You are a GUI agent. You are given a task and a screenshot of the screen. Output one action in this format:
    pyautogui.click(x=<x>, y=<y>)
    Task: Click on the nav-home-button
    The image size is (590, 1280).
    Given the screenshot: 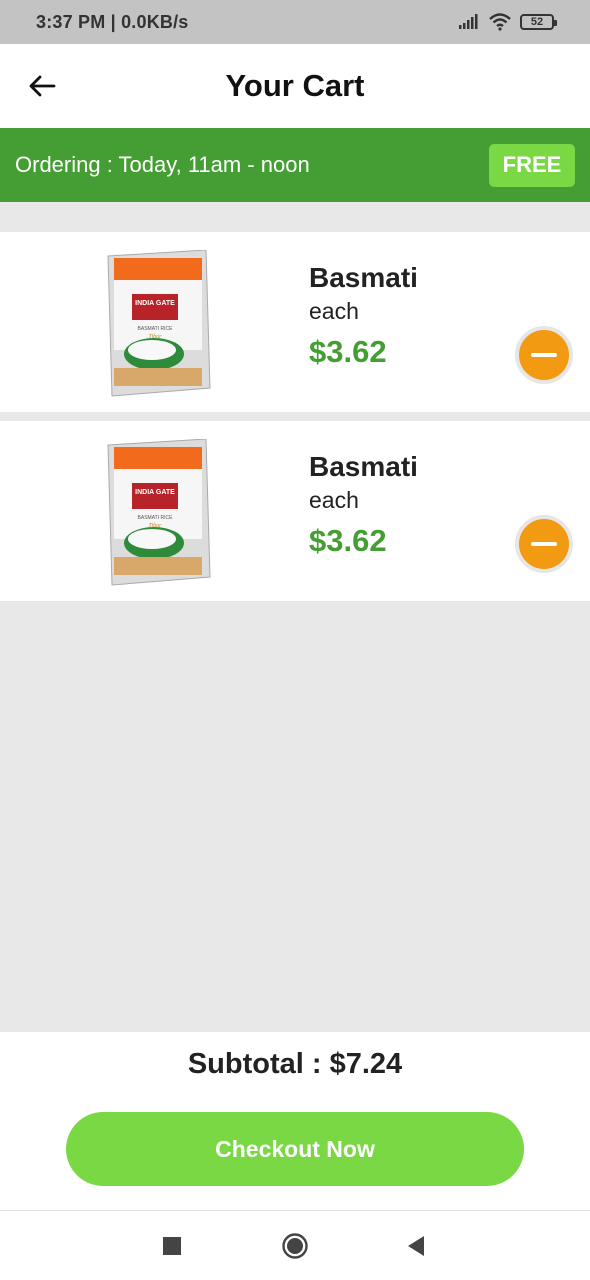 What is the action you would take?
    pyautogui.click(x=295, y=1246)
    